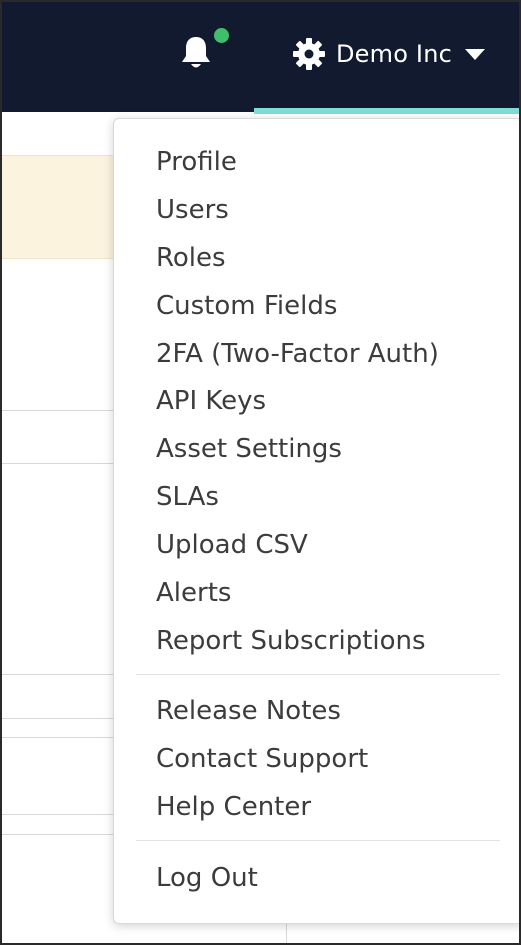 The image size is (521, 945). What do you see at coordinates (232, 545) in the screenshot?
I see `menu-item-upload-csv: Upload CSV` at bounding box center [232, 545].